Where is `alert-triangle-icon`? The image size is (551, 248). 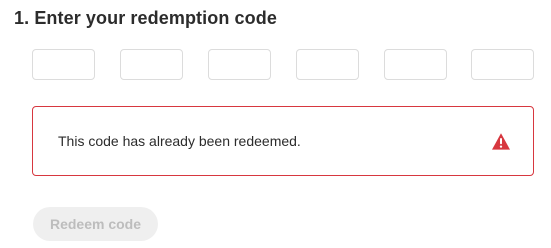
alert-triangle-icon is located at coordinates (501, 141).